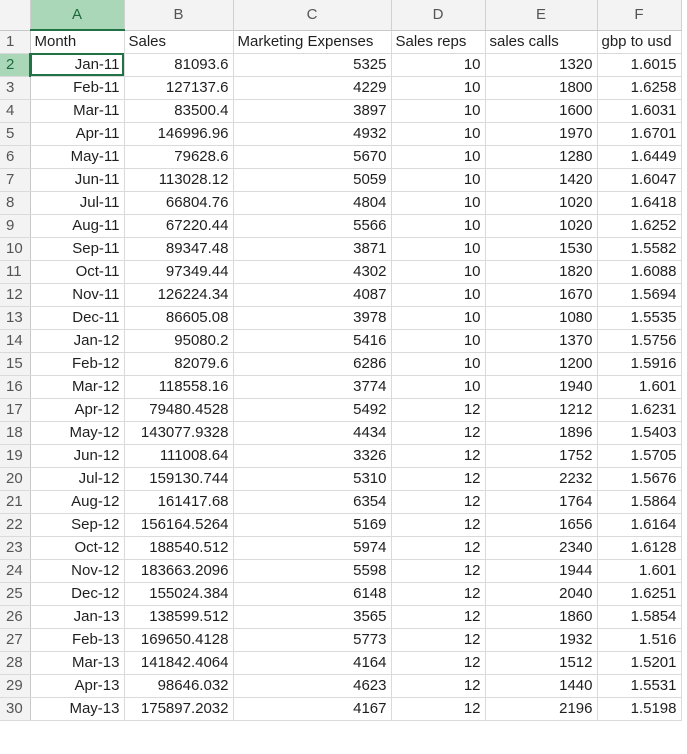 This screenshot has height=754, width=687. What do you see at coordinates (541, 686) in the screenshot?
I see `cell-e29: 1440` at bounding box center [541, 686].